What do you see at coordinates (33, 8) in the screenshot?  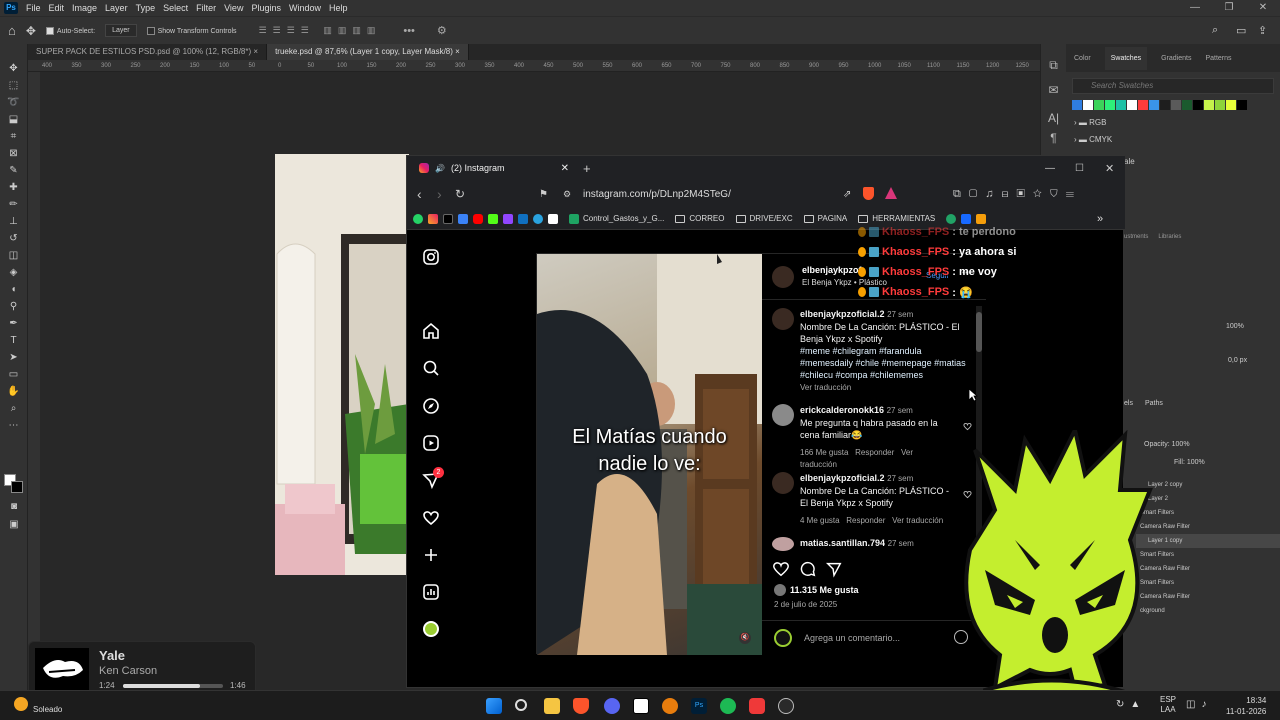 I see `menu-file: File` at bounding box center [33, 8].